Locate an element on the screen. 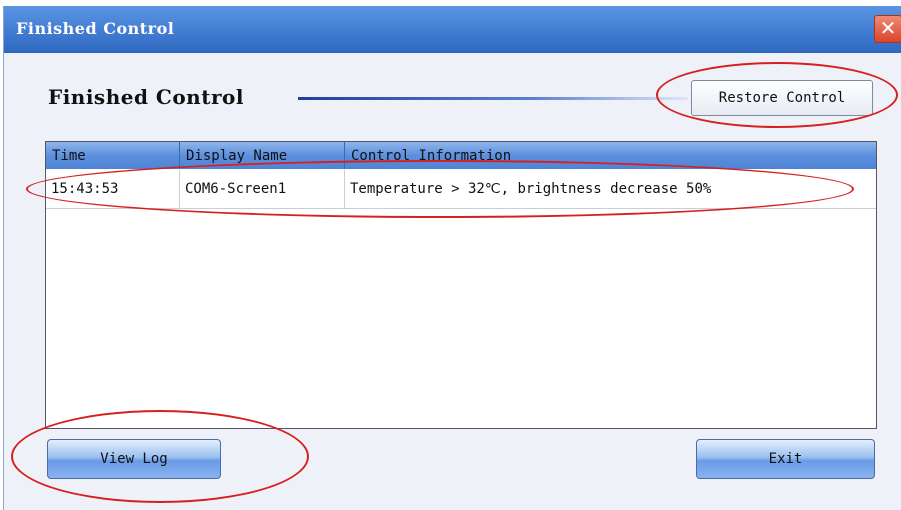 The height and width of the screenshot is (510, 901). page-title: Finished Control is located at coordinates (146, 97).